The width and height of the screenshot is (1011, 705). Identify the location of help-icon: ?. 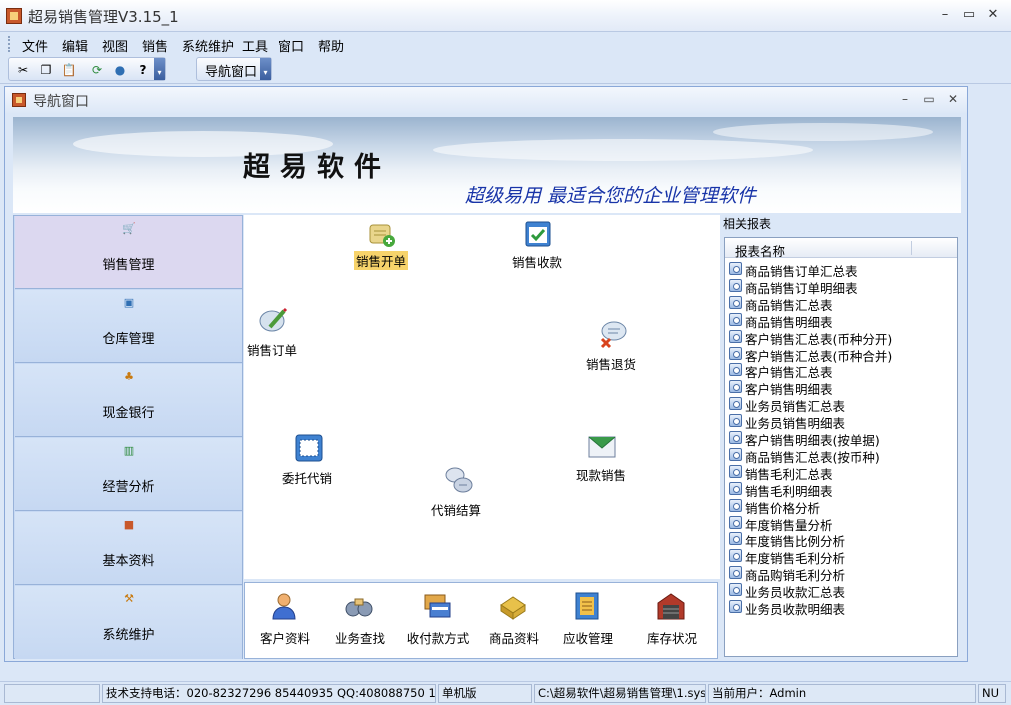
(143, 70).